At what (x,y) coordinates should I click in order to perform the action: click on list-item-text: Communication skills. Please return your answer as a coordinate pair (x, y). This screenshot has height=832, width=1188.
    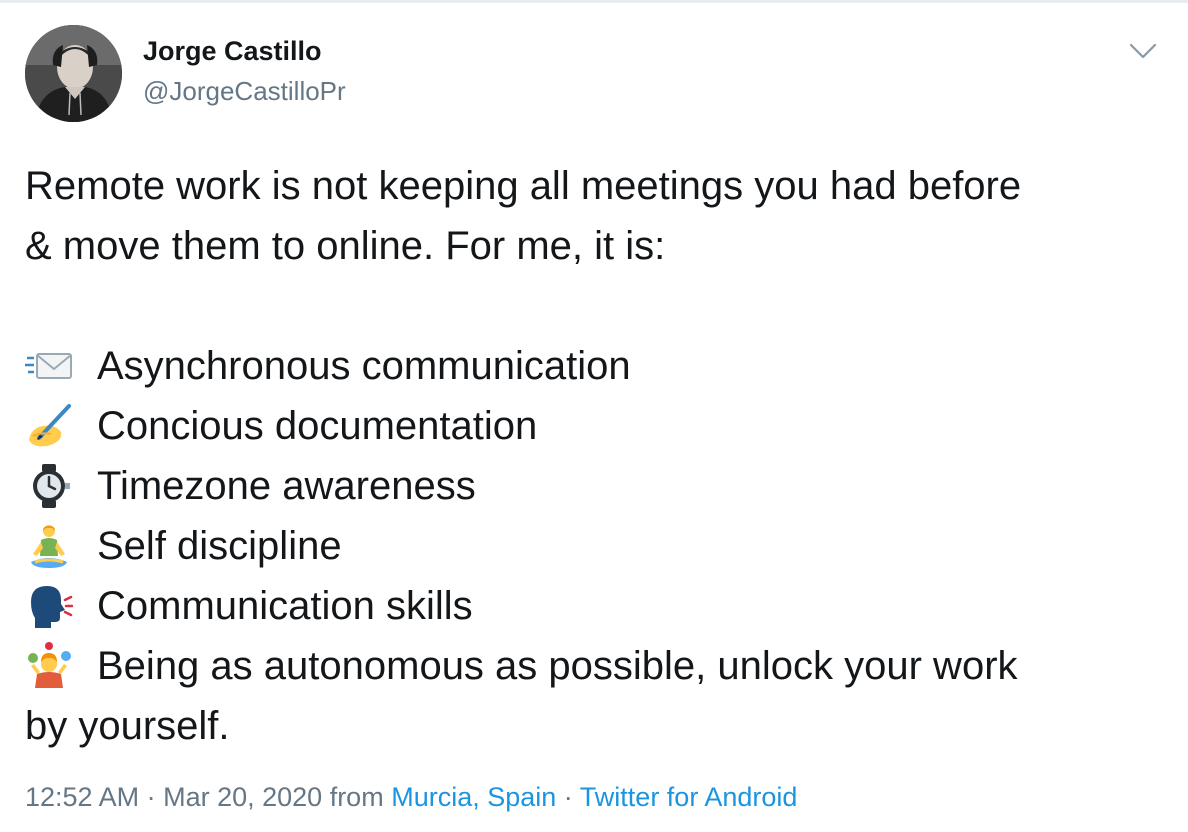
    Looking at the image, I should click on (285, 606).